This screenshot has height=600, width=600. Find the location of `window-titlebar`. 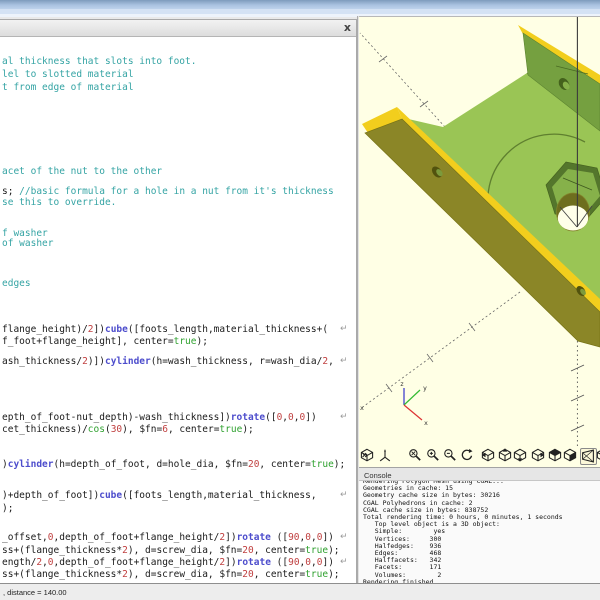

window-titlebar is located at coordinates (300, 4).